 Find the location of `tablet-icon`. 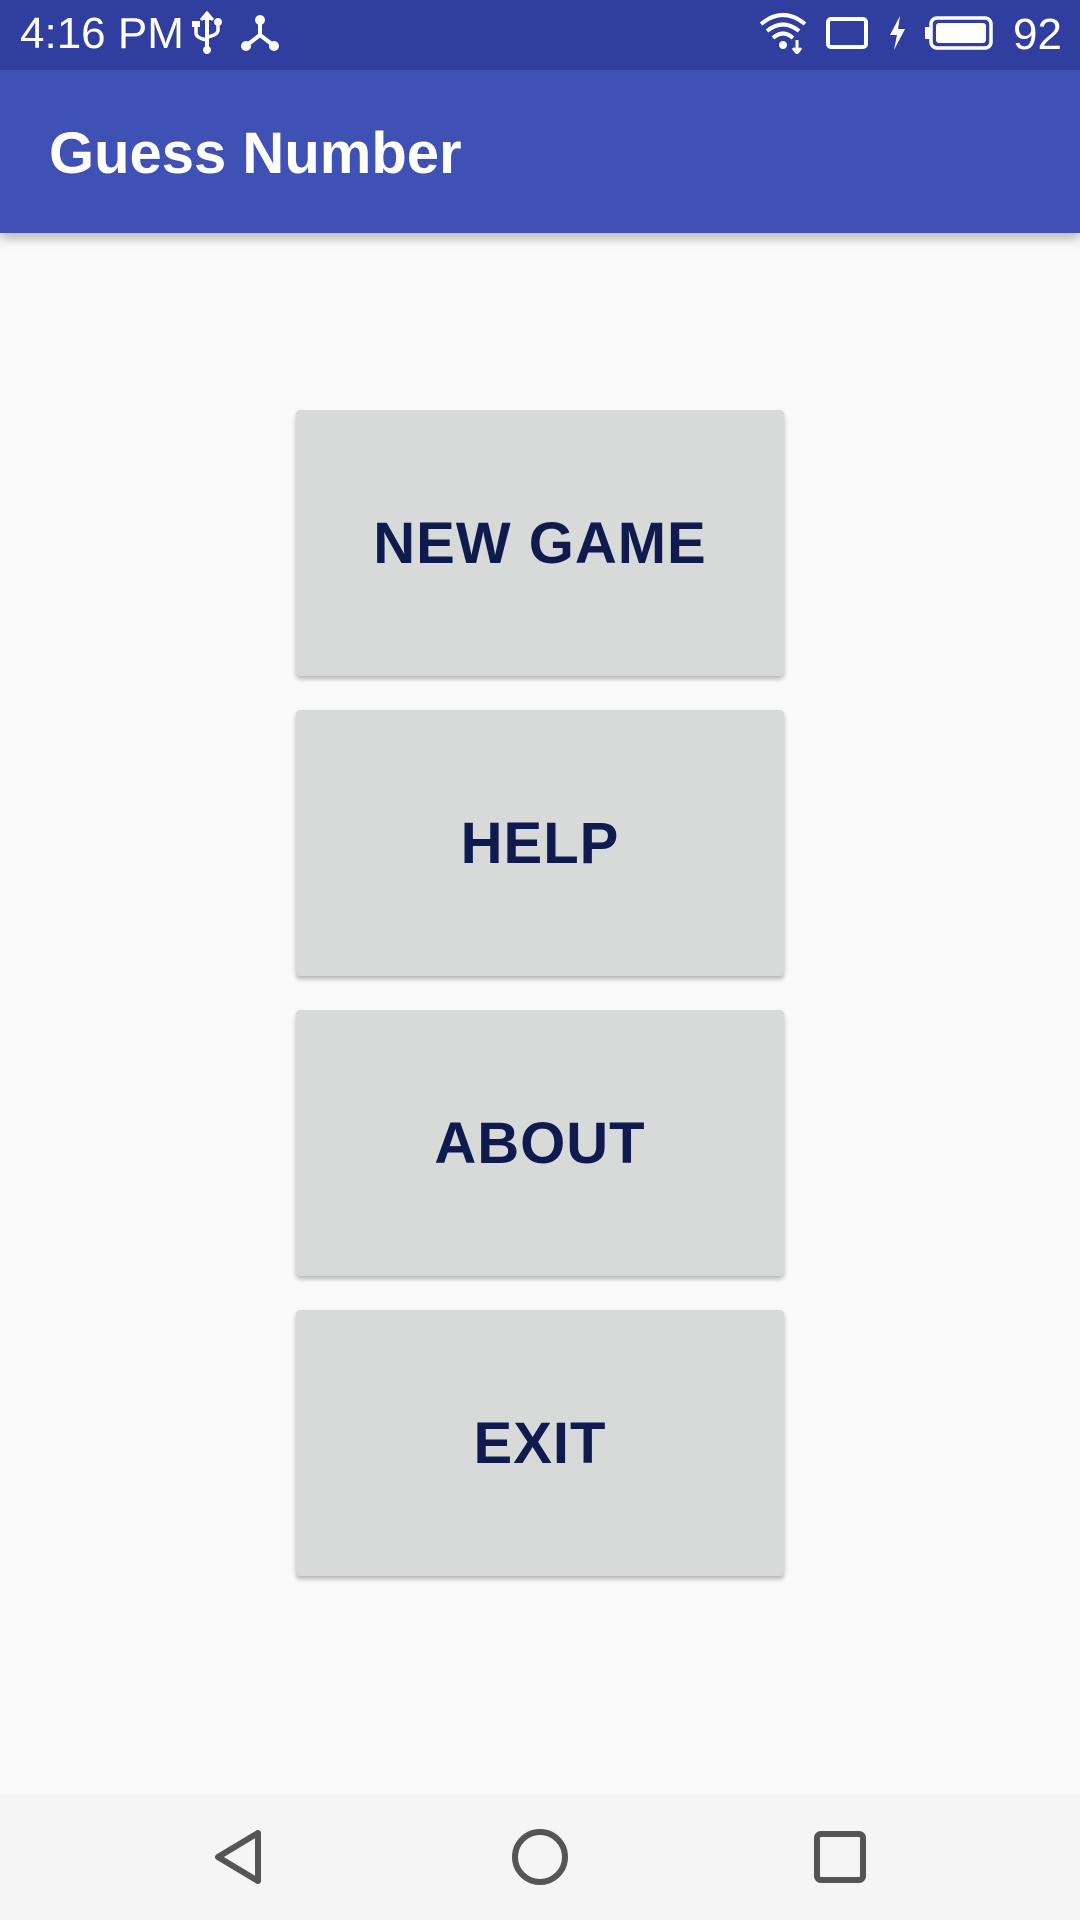

tablet-icon is located at coordinates (847, 35).